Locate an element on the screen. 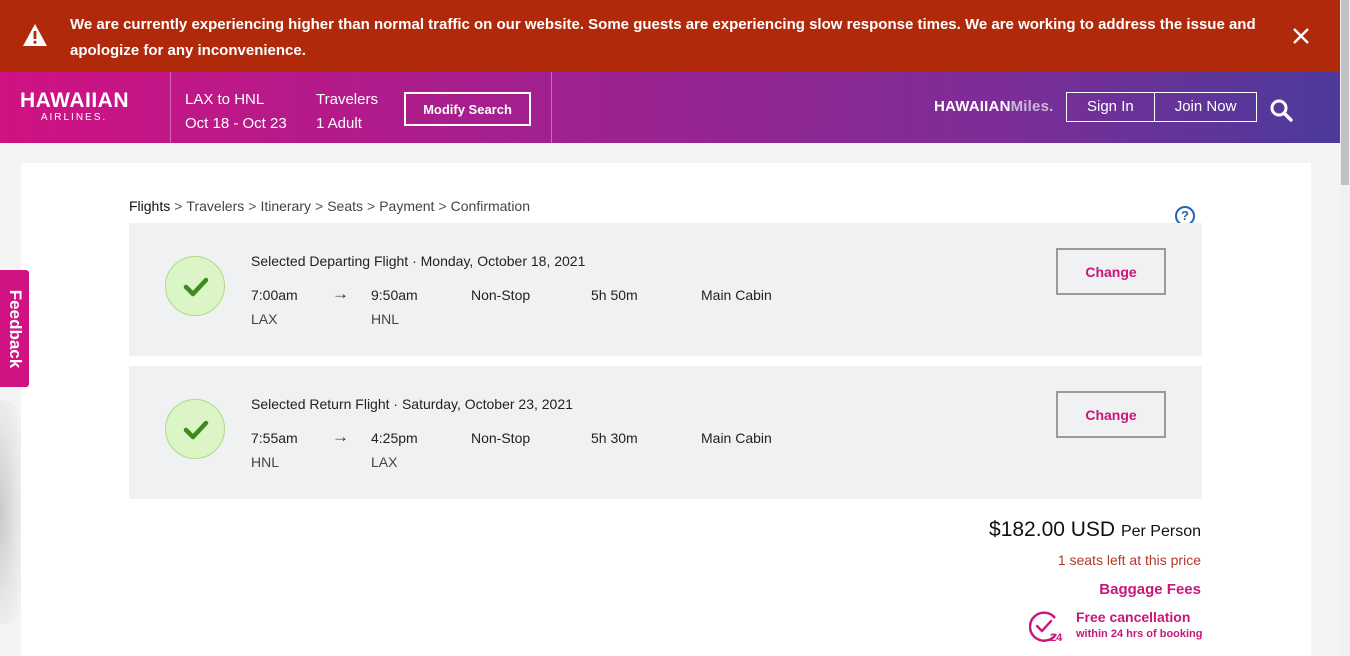  change-return-button: Change is located at coordinates (1111, 414).